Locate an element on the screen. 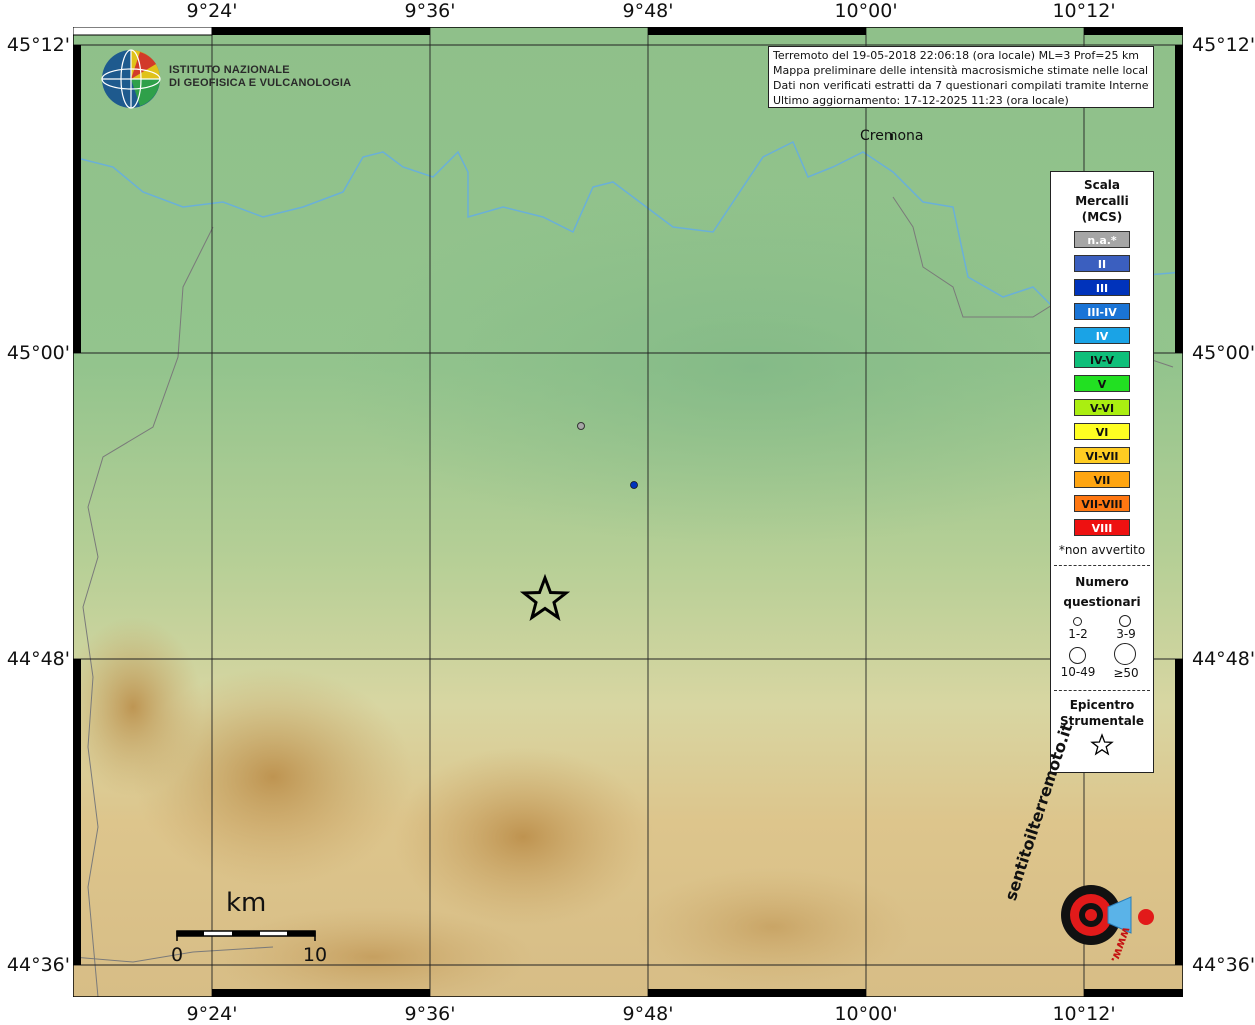 Image resolution: width=1255 pixels, height=1025 pixels. legend-swatch: VIII is located at coordinates (1102, 527).